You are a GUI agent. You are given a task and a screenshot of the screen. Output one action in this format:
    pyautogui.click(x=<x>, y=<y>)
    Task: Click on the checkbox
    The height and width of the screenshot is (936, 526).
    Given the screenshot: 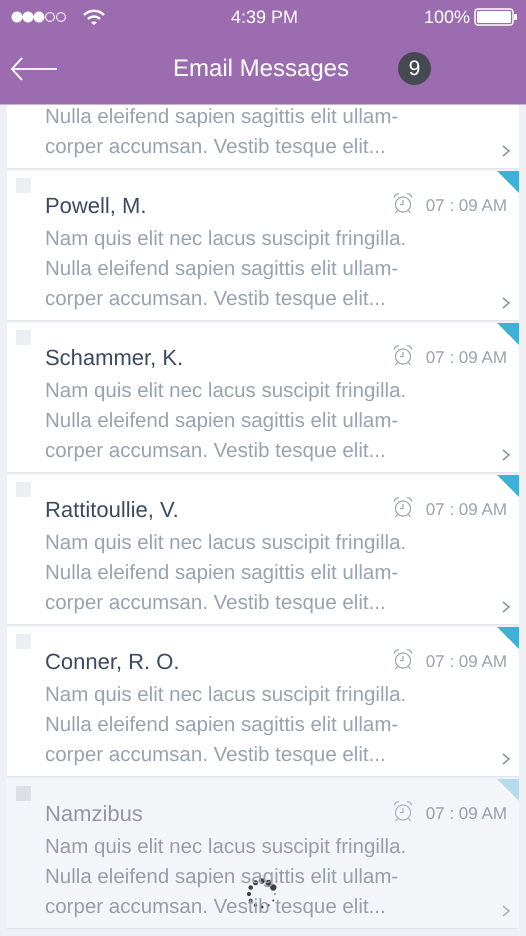 What is the action you would take?
    pyautogui.click(x=23, y=793)
    